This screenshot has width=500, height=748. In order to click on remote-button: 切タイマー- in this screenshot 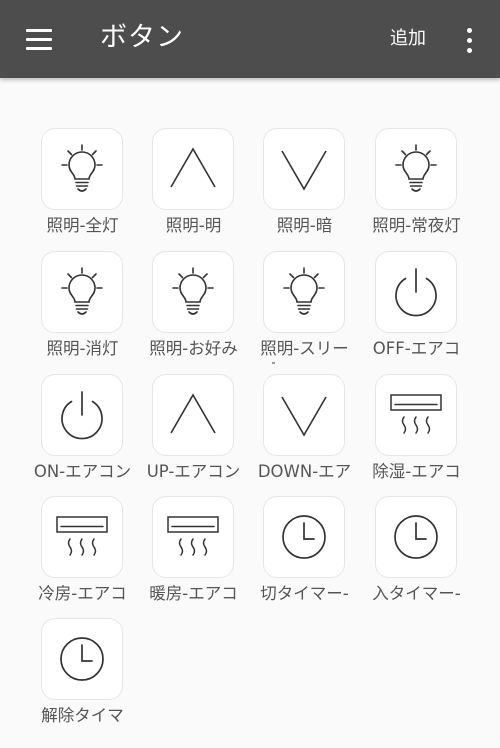, I will do `click(304, 556)`.